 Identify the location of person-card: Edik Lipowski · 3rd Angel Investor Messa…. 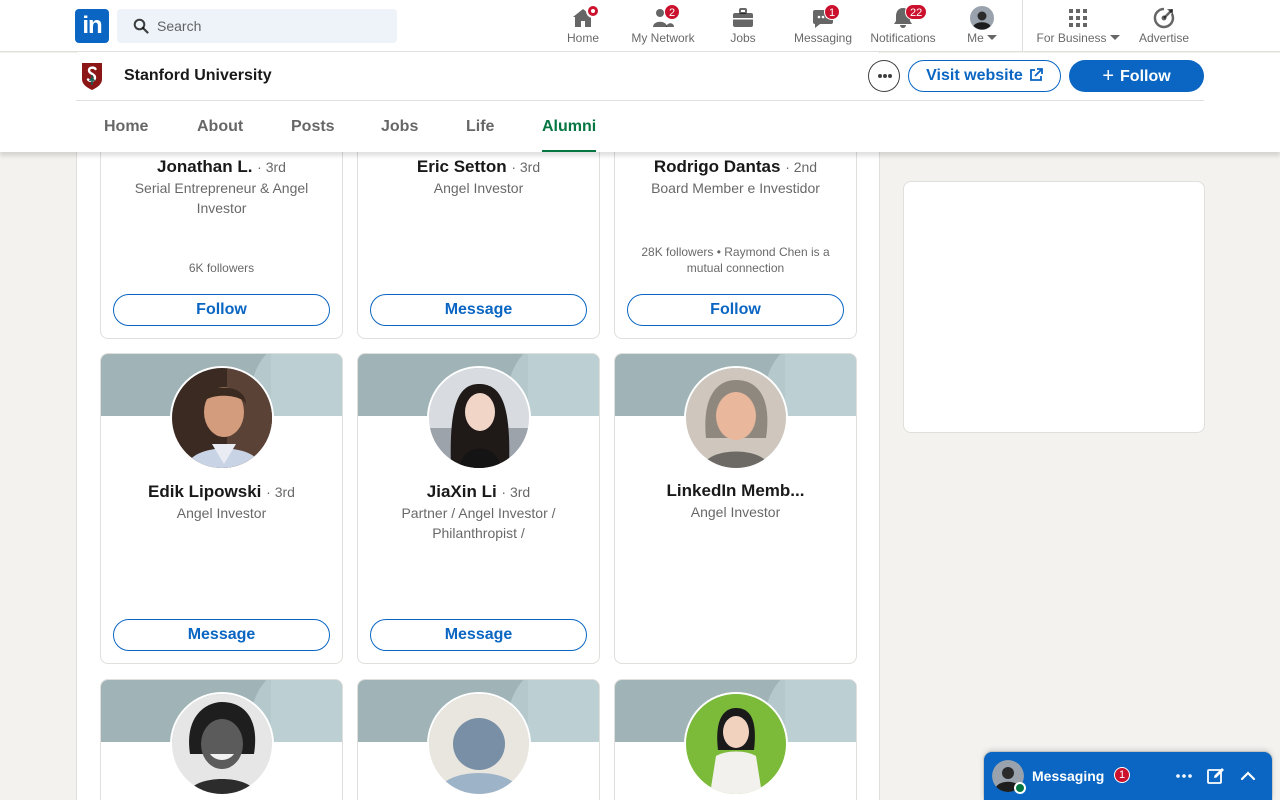
(221, 508).